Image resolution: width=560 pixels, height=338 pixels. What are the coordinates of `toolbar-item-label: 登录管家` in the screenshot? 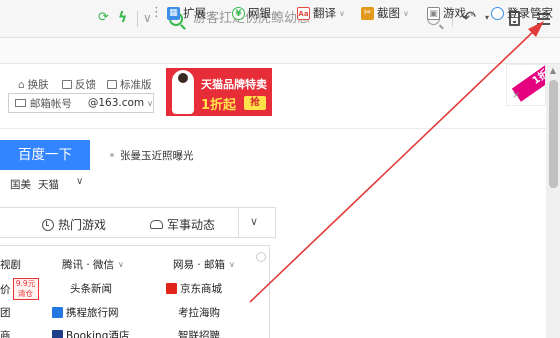 It's located at (530, 13).